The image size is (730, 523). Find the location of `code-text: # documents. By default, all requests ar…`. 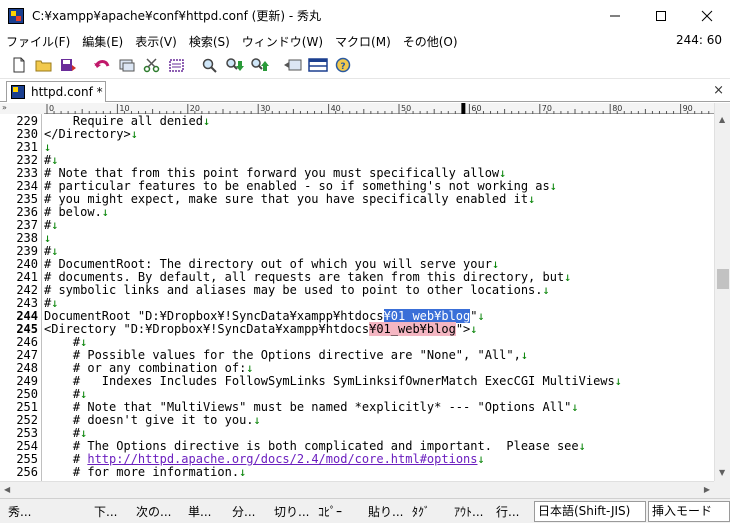

code-text: # documents. By default, all requests ar… is located at coordinates (304, 277).